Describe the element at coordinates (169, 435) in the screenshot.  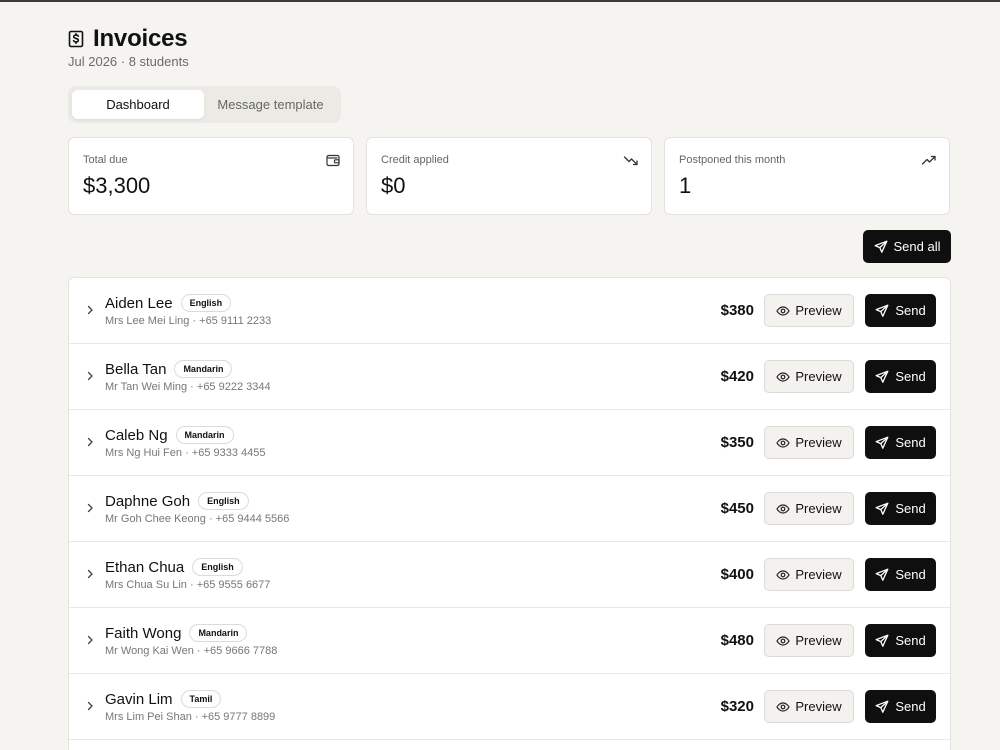
I see `student-heading: Caleb Ng Mandarin` at that location.